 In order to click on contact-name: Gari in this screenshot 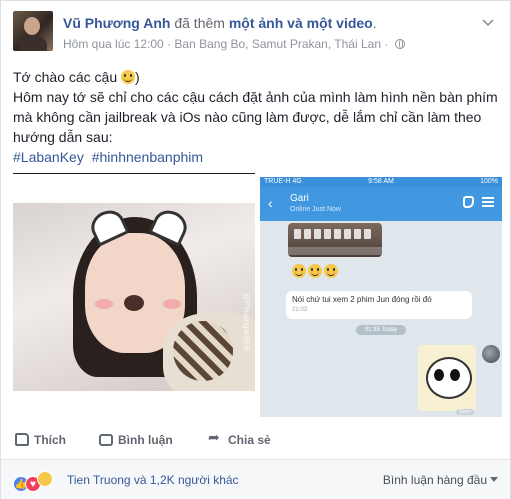, I will do `click(299, 198)`.